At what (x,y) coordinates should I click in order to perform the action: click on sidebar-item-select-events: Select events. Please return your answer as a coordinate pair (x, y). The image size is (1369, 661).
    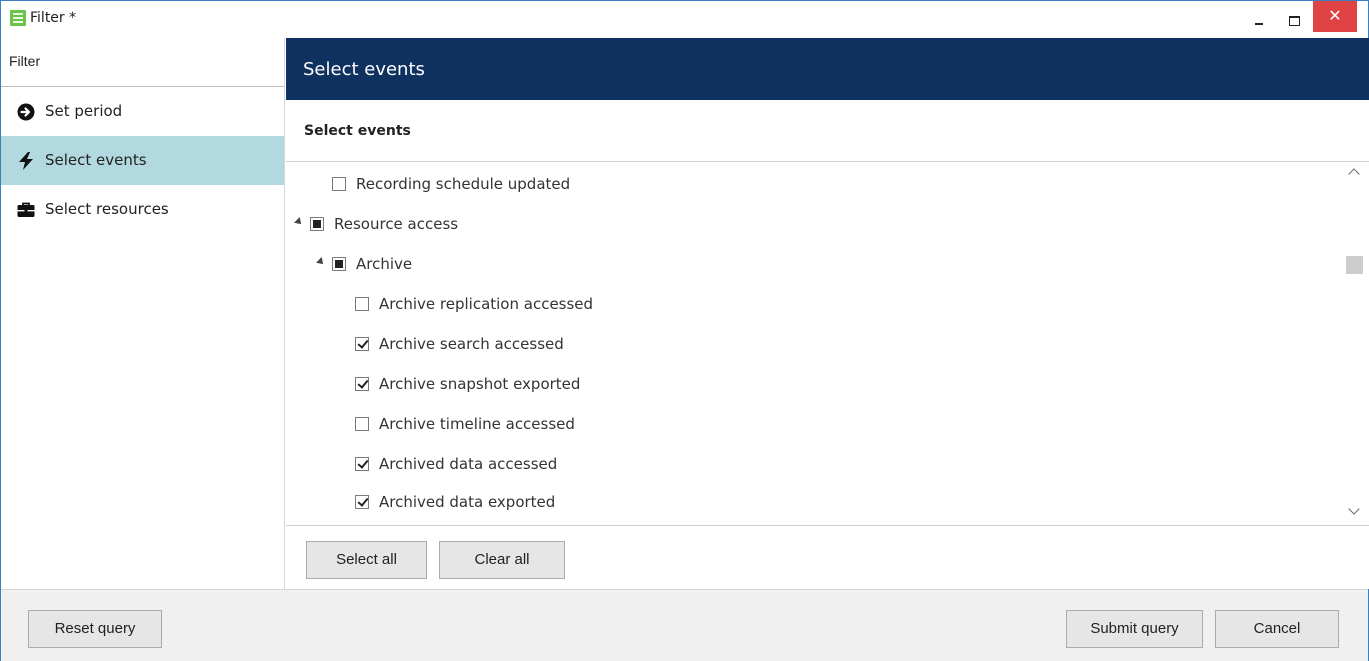
    Looking at the image, I should click on (142, 160).